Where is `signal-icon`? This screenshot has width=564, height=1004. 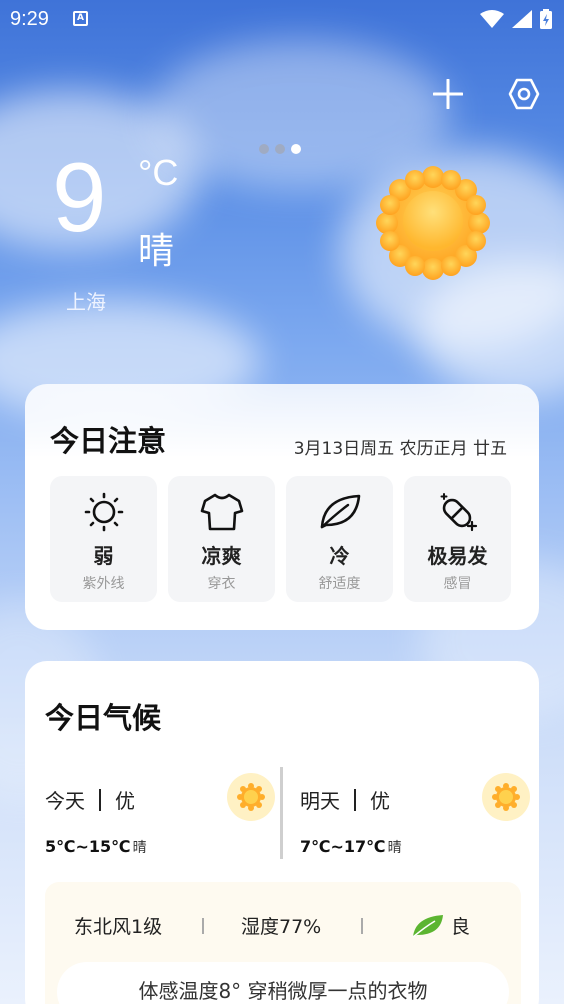
signal-icon is located at coordinates (522, 19).